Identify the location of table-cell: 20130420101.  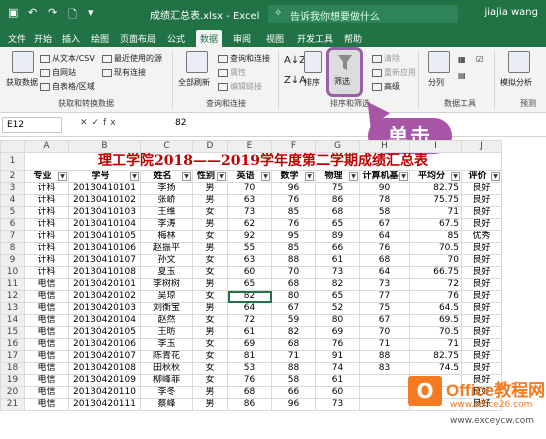
(104, 284).